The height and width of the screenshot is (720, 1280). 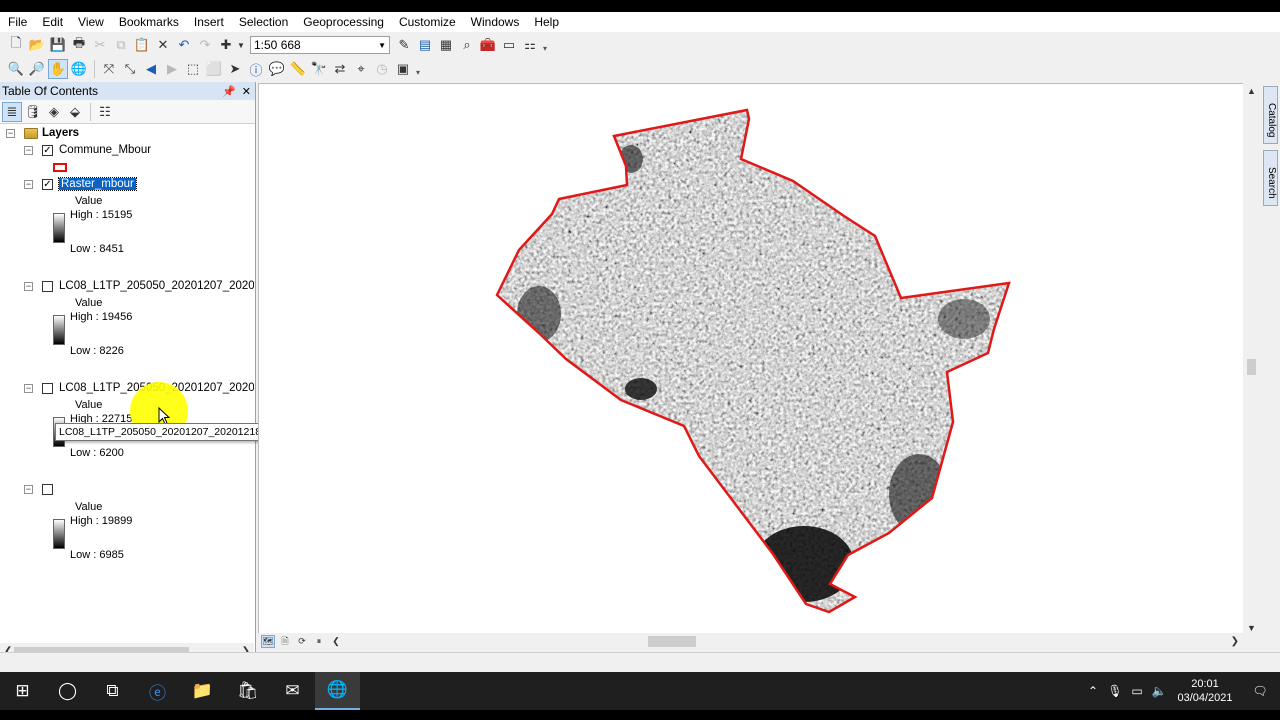 What do you see at coordinates (319, 641) in the screenshot?
I see `pause-drawing-icon: ⏸` at bounding box center [319, 641].